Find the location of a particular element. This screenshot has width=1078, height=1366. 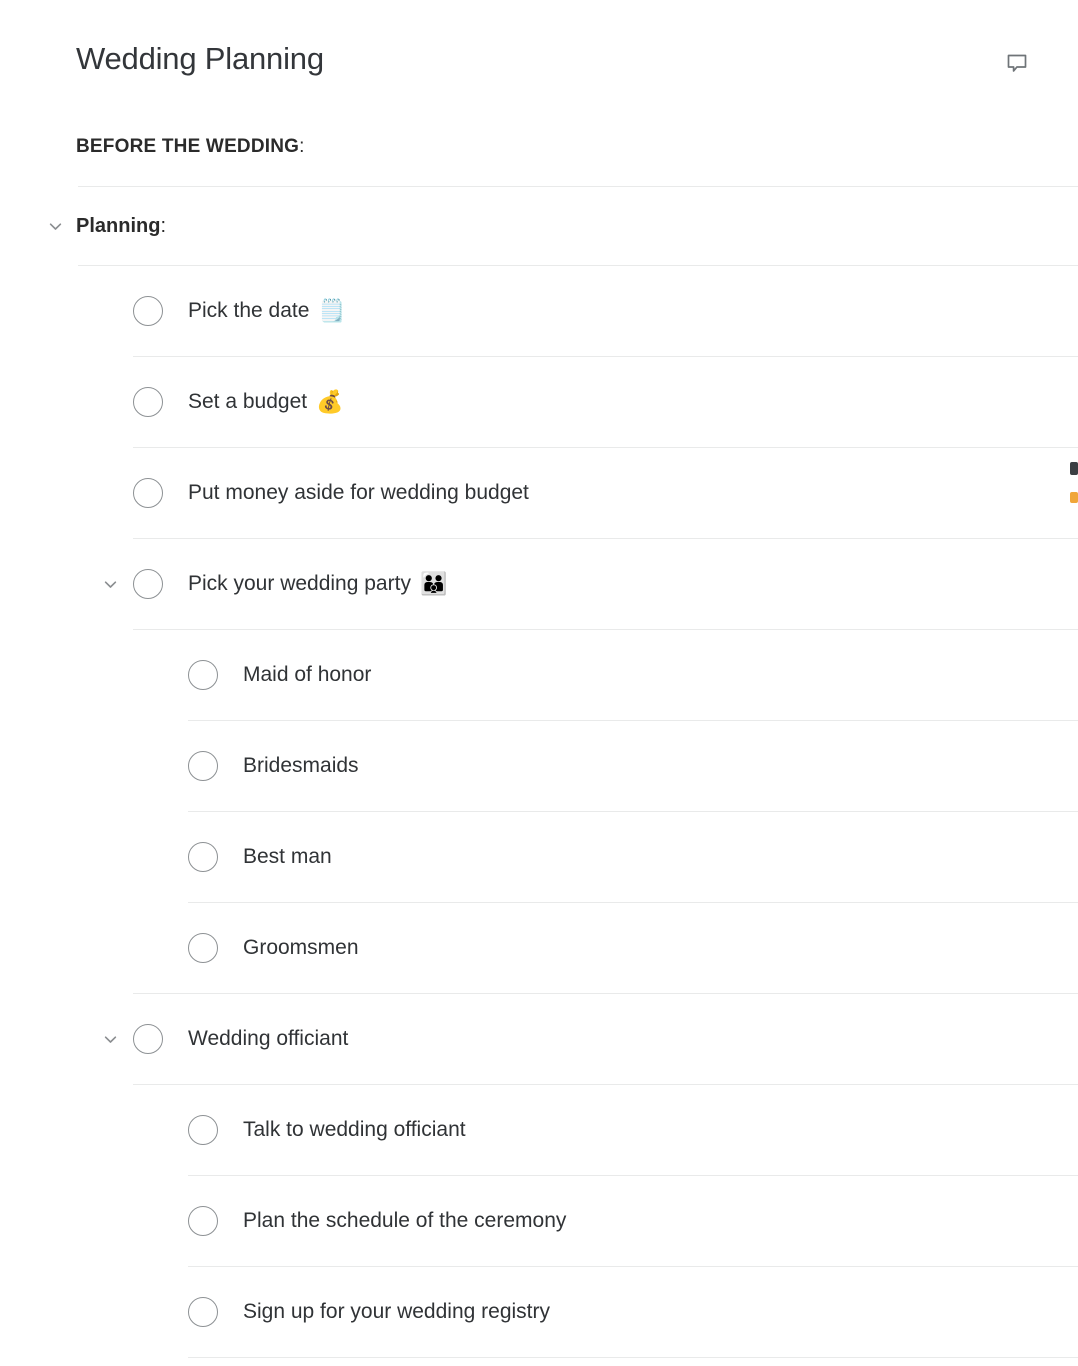

task-label-wrap: Maid of honor is located at coordinates (307, 675).